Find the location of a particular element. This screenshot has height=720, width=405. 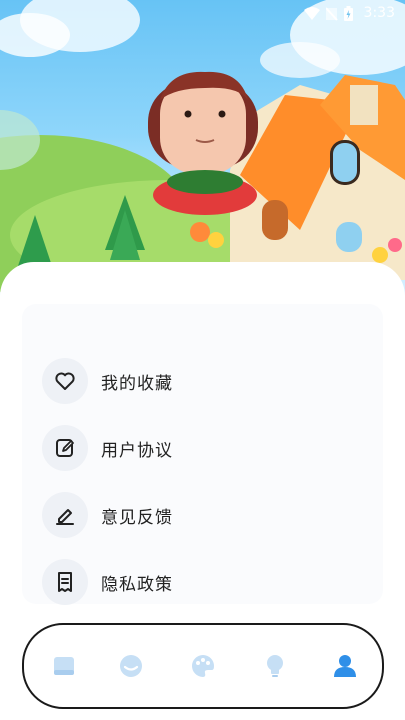

book-icon is located at coordinates (64, 666).